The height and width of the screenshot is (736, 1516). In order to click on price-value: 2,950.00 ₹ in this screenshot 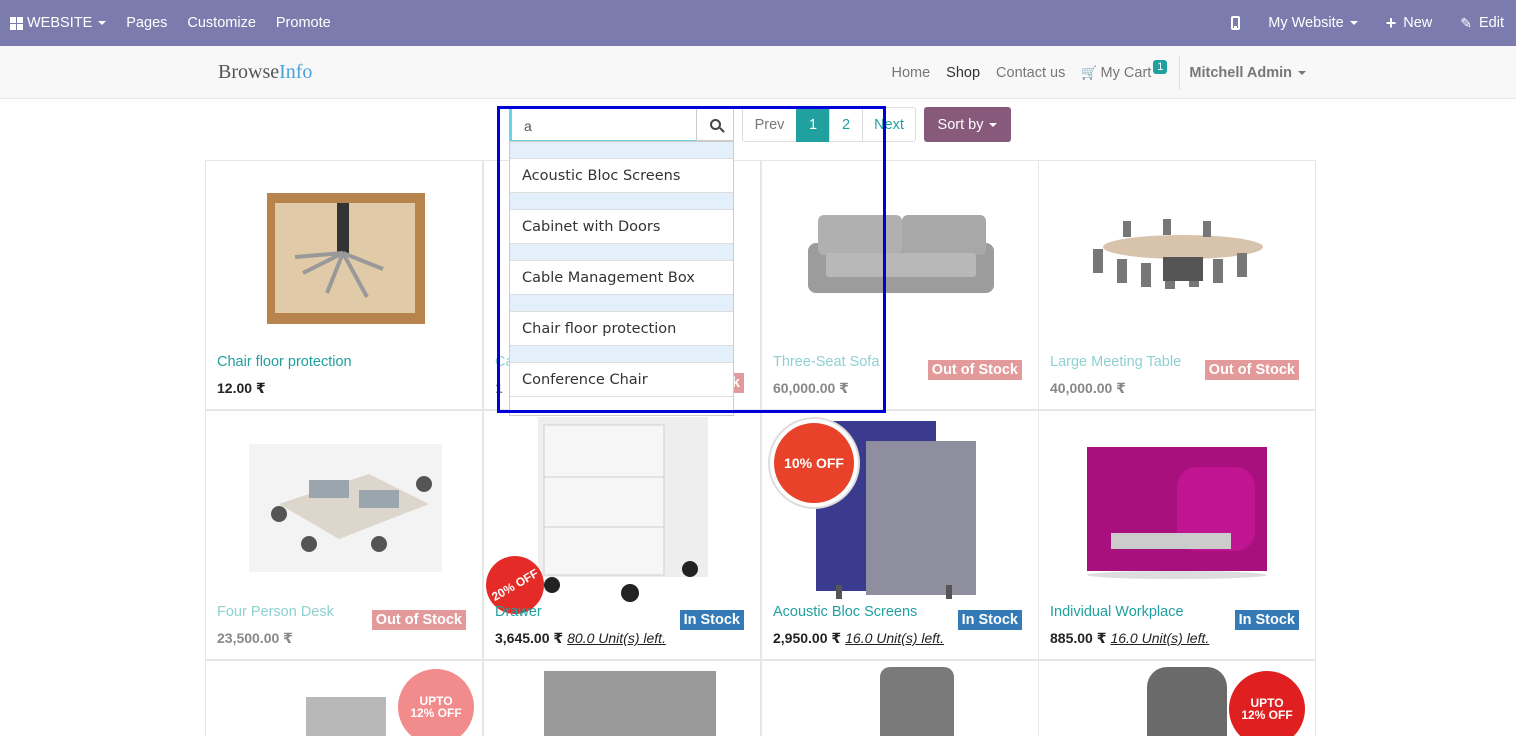, I will do `click(807, 638)`.